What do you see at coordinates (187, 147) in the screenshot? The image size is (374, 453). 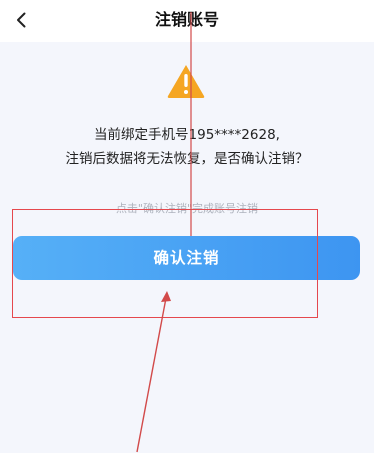 I see `confirmation-message: 当前绑定手机号195****2628, 注销后数据将无法恢复，是否确认注销？` at bounding box center [187, 147].